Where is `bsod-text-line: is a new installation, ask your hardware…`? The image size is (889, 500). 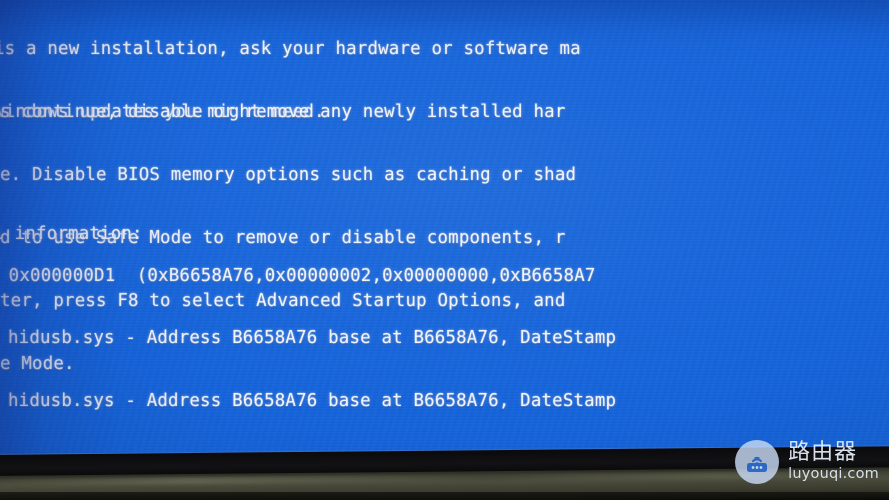
bsod-text-line: is a new installation, ask your hardware… is located at coordinates (290, 49).